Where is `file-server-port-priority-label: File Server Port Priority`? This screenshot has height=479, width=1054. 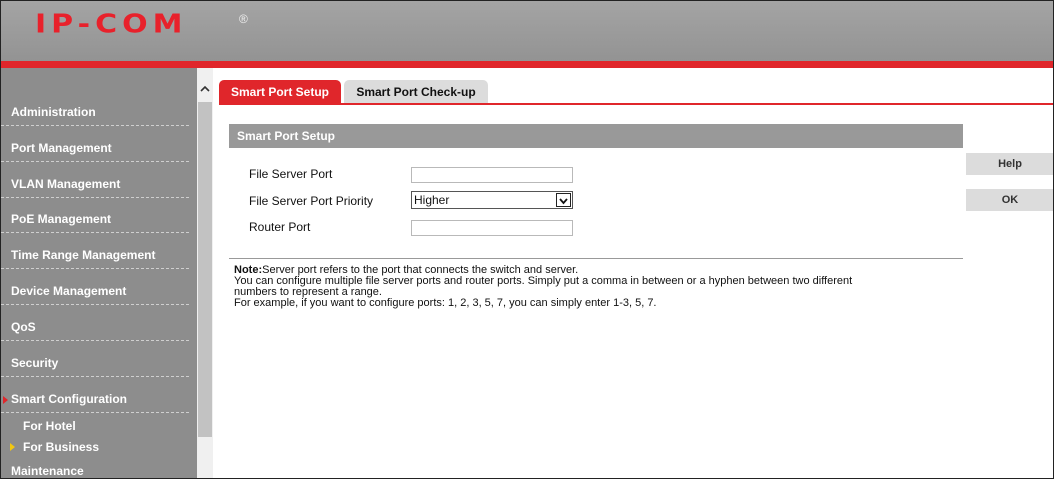 file-server-port-priority-label: File Server Port Priority is located at coordinates (311, 201).